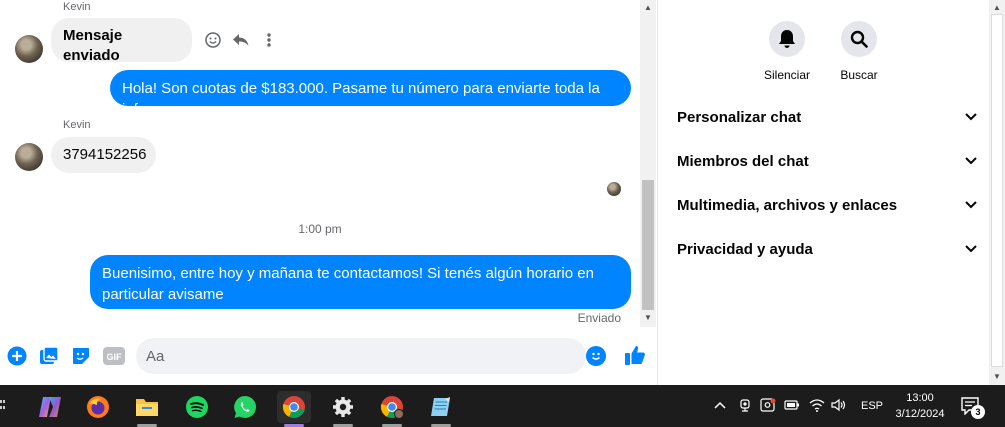 Image resolution: width=1005 pixels, height=427 pixels. What do you see at coordinates (147, 409) in the screenshot?
I see `file-explorer-icon` at bounding box center [147, 409].